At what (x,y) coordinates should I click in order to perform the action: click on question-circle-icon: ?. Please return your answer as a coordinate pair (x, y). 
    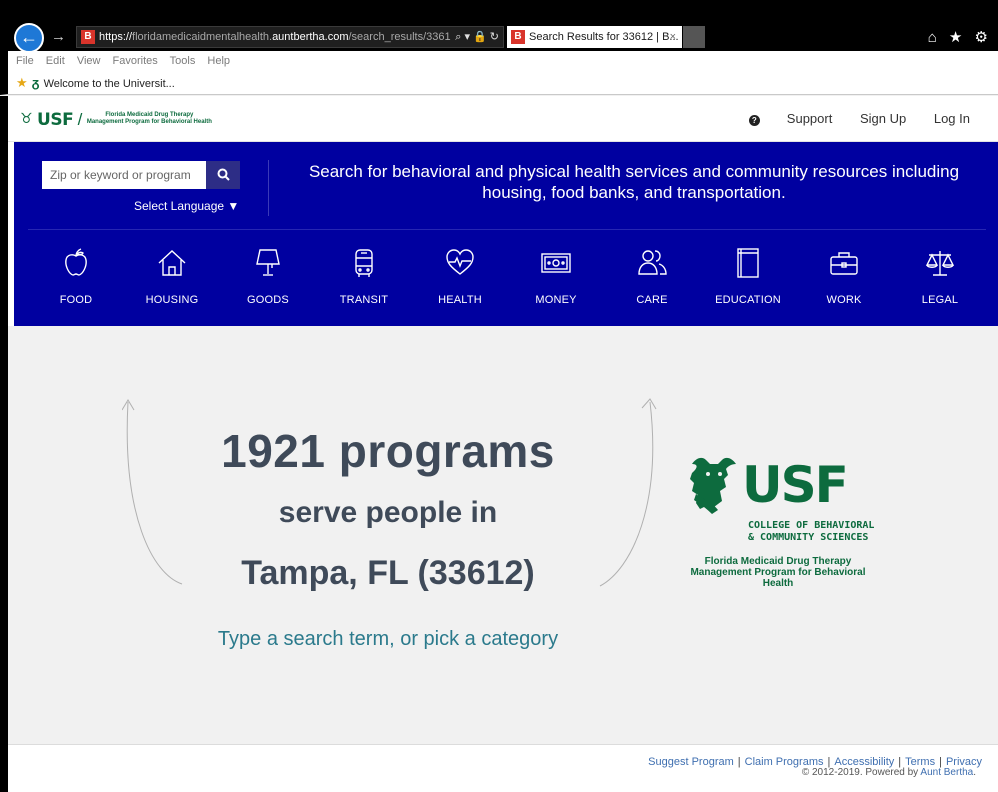
    Looking at the image, I should click on (754, 120).